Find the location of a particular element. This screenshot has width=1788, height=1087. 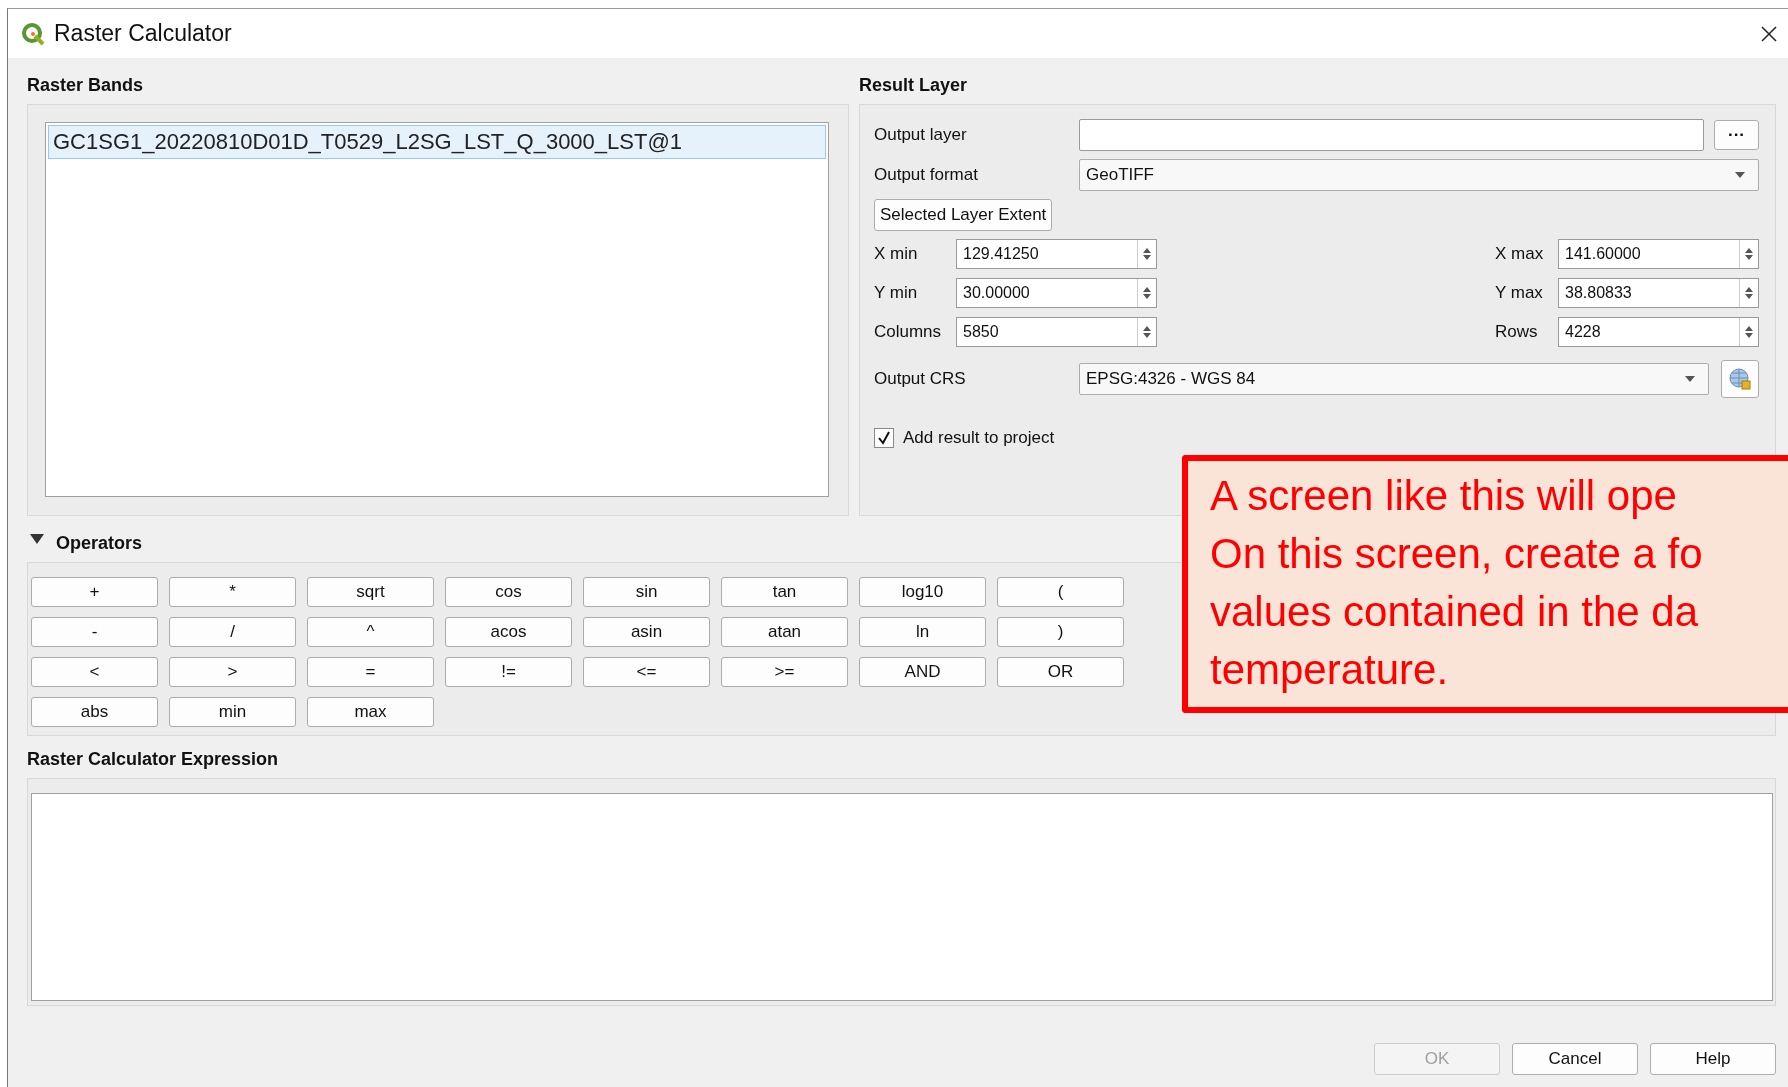

checkbox is located at coordinates (884, 438).